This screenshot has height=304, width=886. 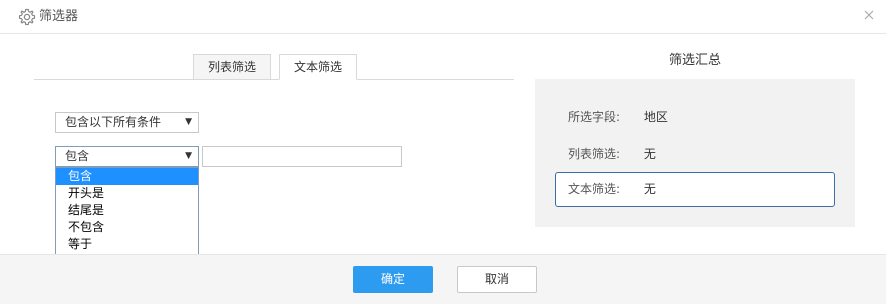 I want to click on dropdown-option-ends-with: 结尾是, so click(x=127, y=210).